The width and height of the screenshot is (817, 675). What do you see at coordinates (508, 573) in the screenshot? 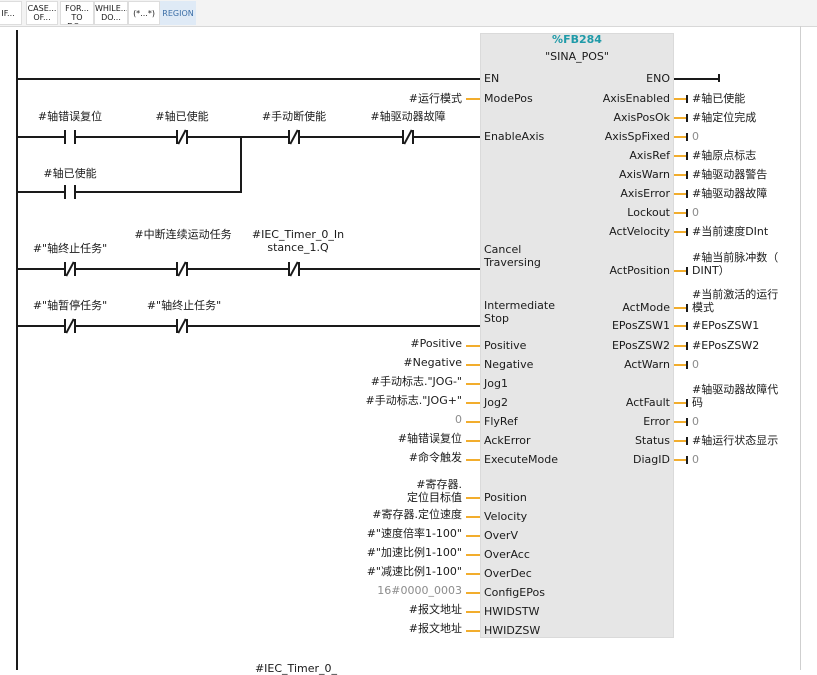
I see `input-pin-overdec: OverDec` at bounding box center [508, 573].